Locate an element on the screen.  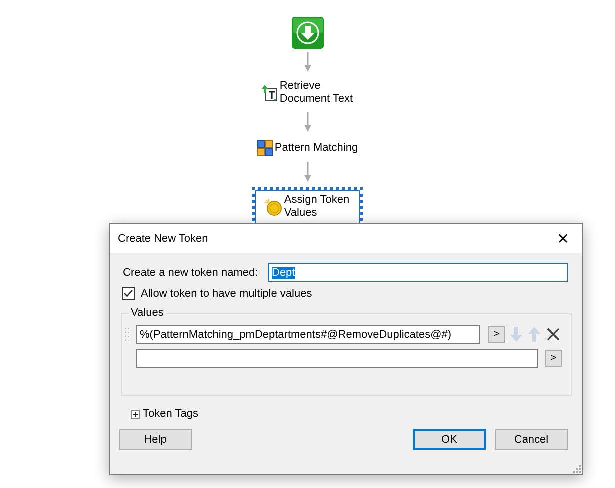
grid-icon is located at coordinates (264, 148).